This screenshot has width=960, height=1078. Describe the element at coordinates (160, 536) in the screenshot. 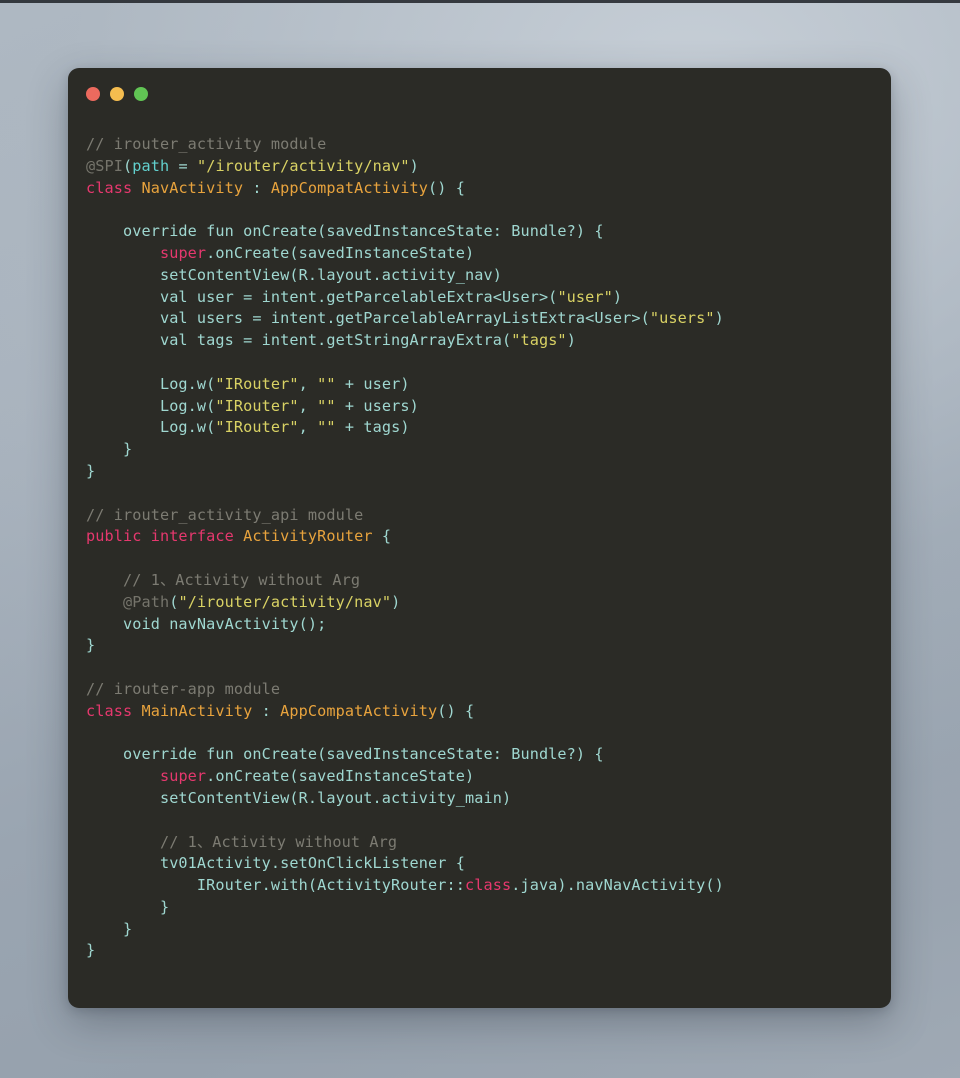

I see `token-kw: public interface` at that location.